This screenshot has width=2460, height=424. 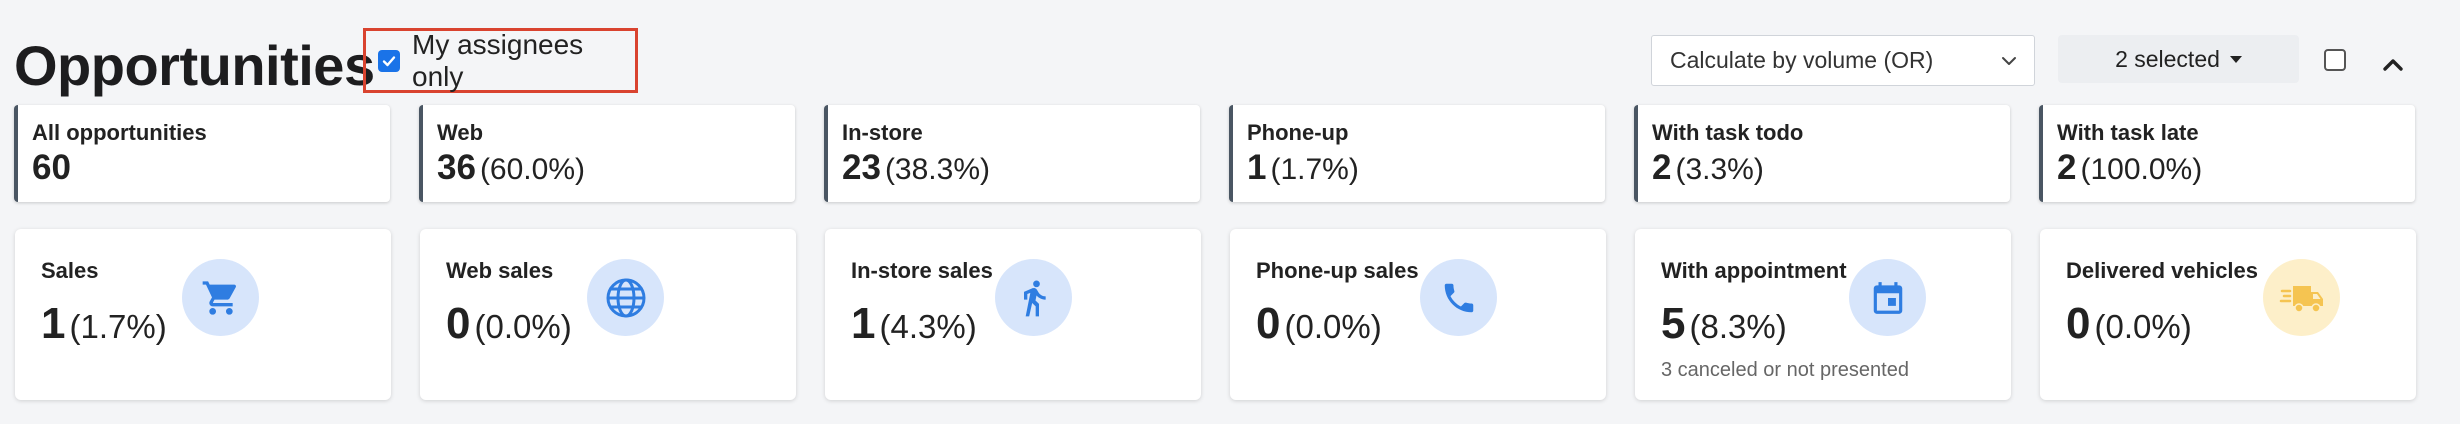 I want to click on stat-card-percent: (8.3%), so click(x=1738, y=326).